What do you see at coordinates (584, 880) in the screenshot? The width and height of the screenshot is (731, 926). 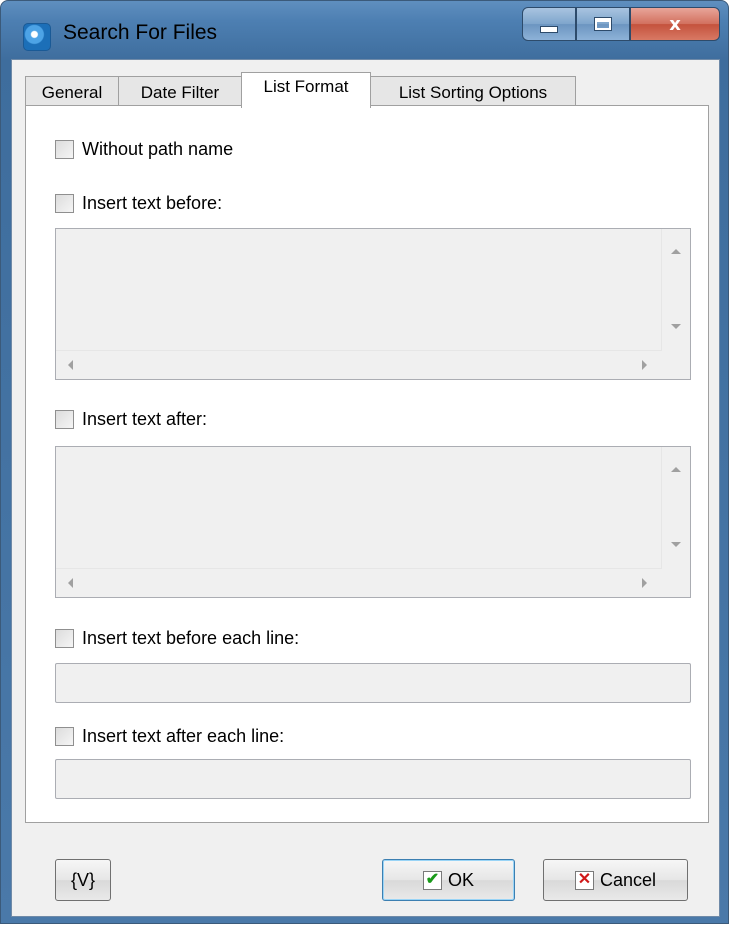 I see `x-icon: ✕` at bounding box center [584, 880].